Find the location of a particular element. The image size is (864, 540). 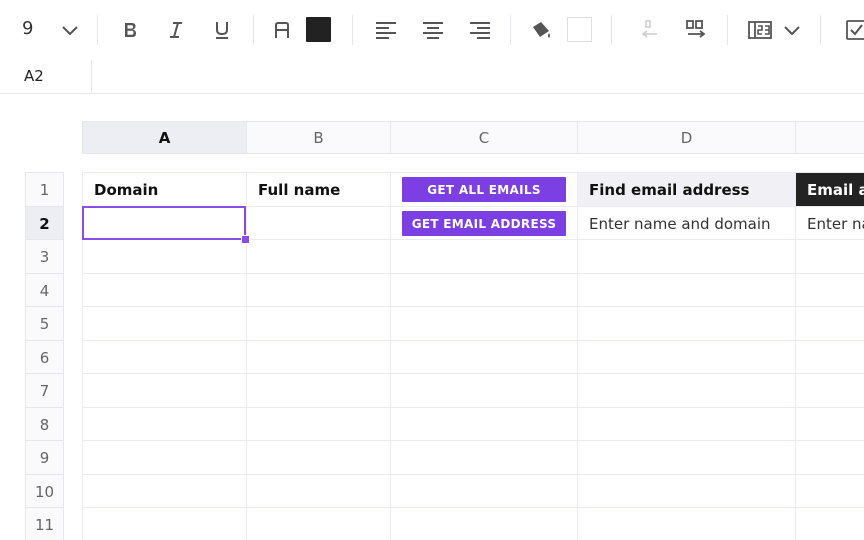

text-color-swatch is located at coordinates (318, 29).